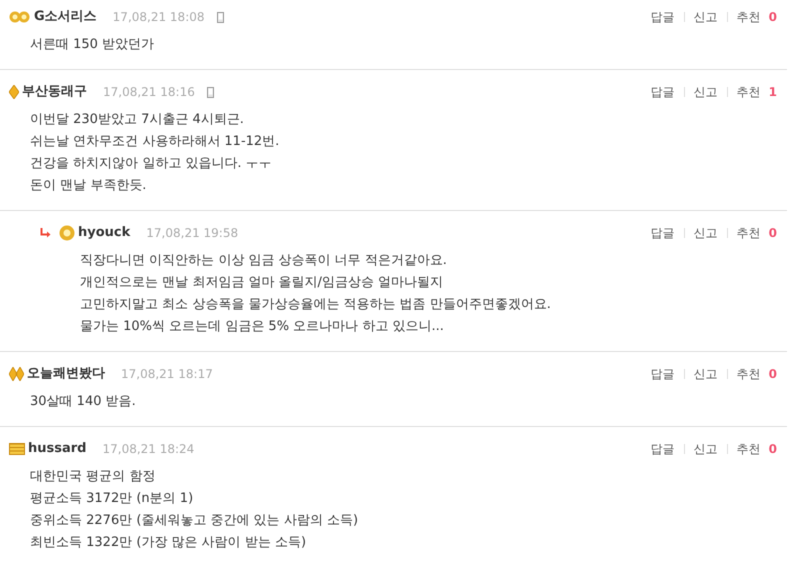 This screenshot has height=567, width=811. Describe the element at coordinates (104, 233) in the screenshot. I see `author-name: hyouck` at that location.